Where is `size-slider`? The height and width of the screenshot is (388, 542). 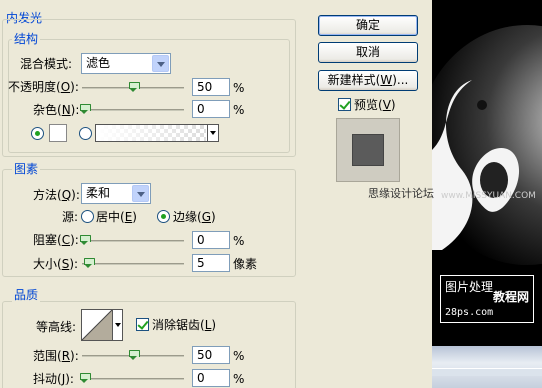 size-slider is located at coordinates (133, 263).